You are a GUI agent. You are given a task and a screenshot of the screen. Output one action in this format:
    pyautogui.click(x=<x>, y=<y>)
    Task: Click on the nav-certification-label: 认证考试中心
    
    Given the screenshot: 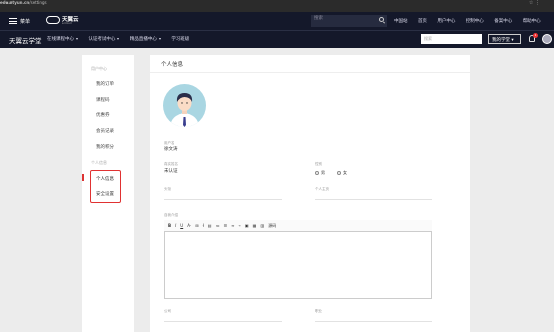 What is the action you would take?
    pyautogui.click(x=102, y=39)
    